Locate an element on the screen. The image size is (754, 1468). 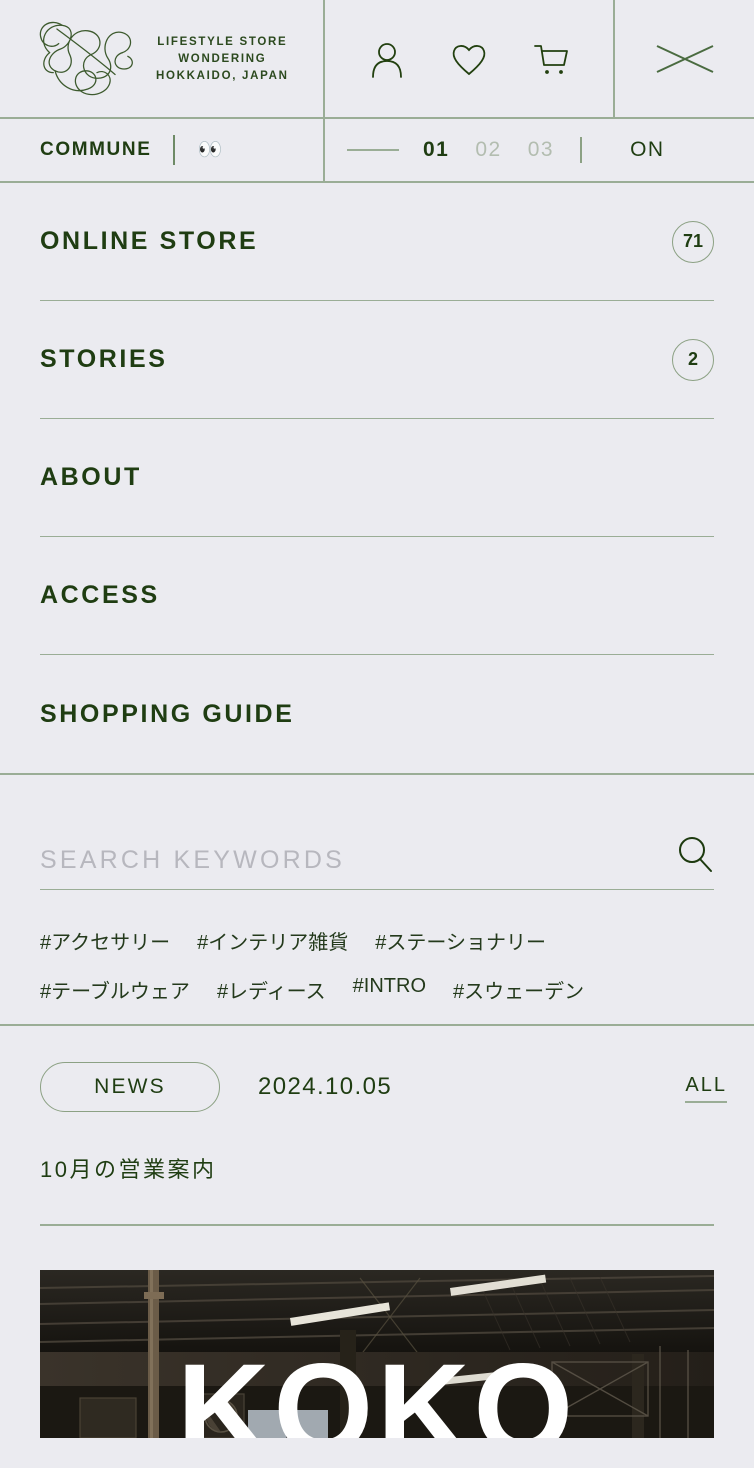
pagination-03: 03 is located at coordinates (541, 150).